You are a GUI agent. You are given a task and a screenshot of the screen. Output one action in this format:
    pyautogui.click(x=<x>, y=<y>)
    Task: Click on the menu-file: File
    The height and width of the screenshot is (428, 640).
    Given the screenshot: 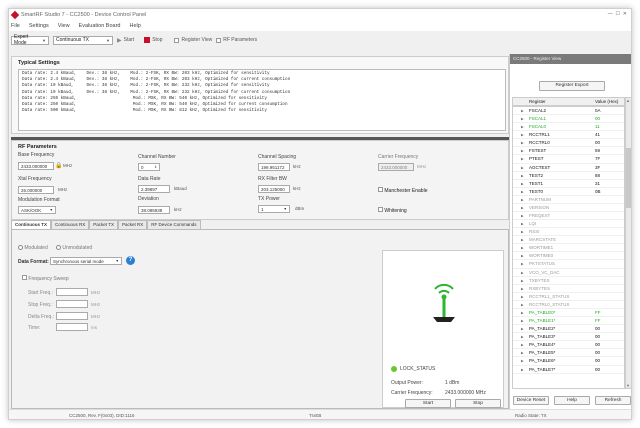 What is the action you would take?
    pyautogui.click(x=15, y=26)
    